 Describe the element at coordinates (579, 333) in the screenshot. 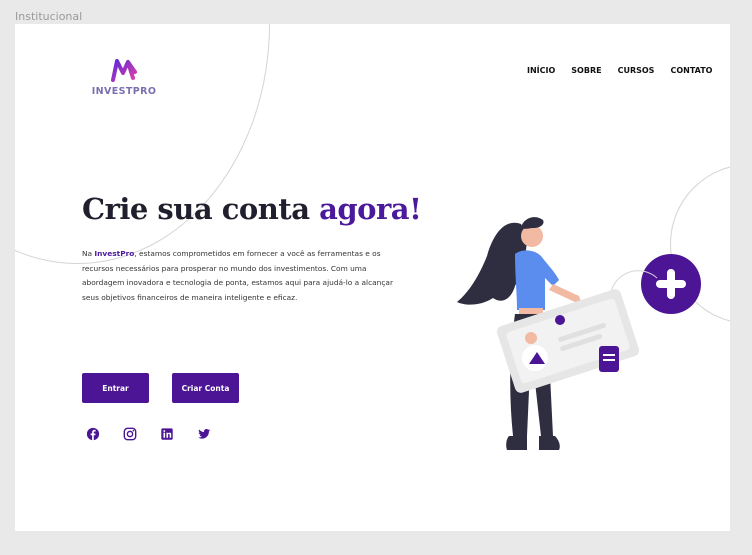

I see `hero-illustration` at that location.